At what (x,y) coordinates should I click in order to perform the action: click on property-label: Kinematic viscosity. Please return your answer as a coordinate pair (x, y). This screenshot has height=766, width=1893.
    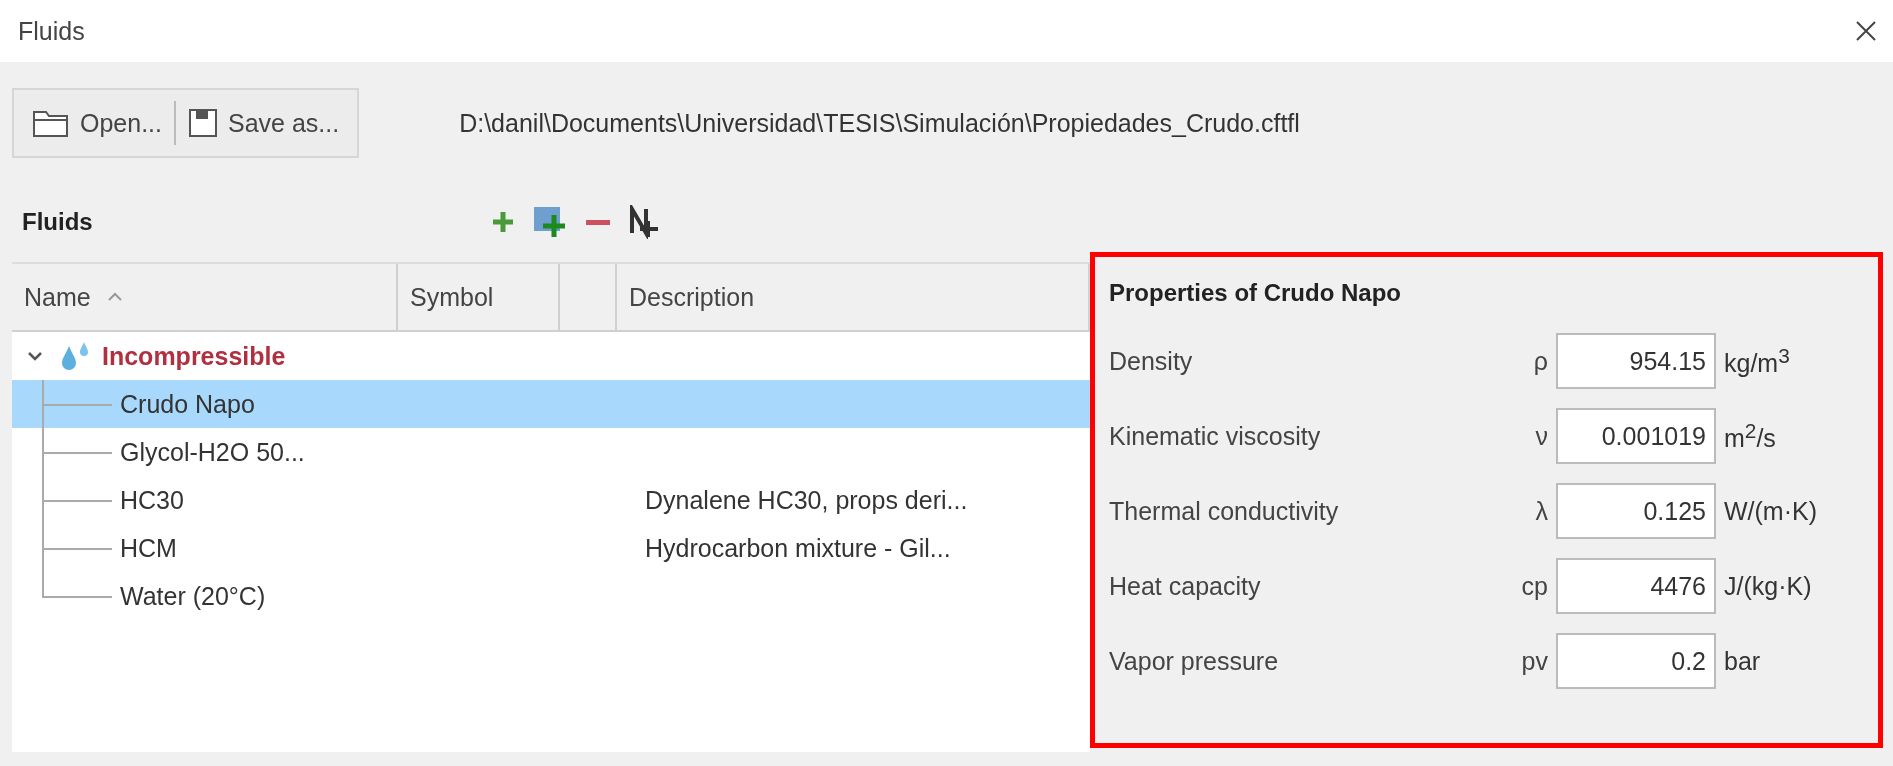
    Looking at the image, I should click on (1215, 436).